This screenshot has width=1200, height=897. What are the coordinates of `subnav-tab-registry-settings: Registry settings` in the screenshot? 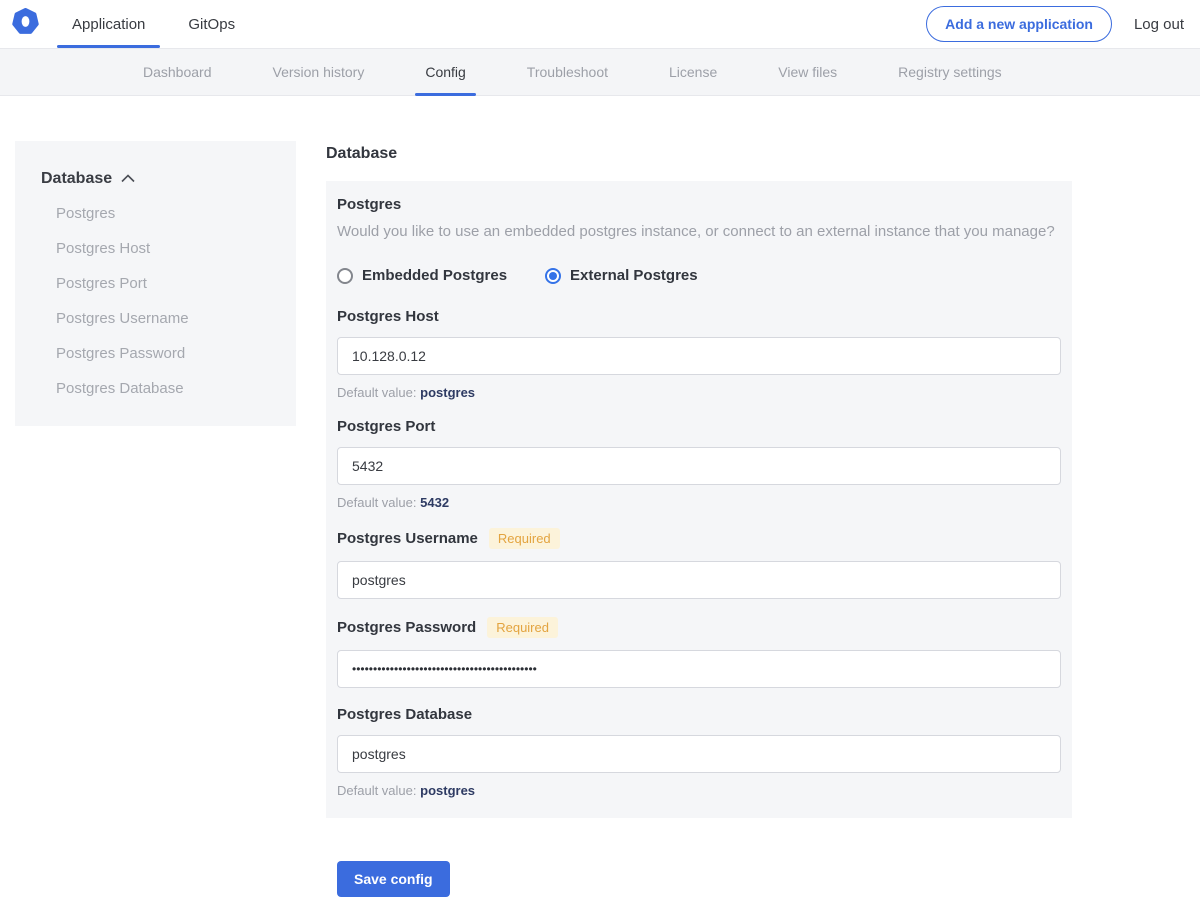 It's located at (949, 72).